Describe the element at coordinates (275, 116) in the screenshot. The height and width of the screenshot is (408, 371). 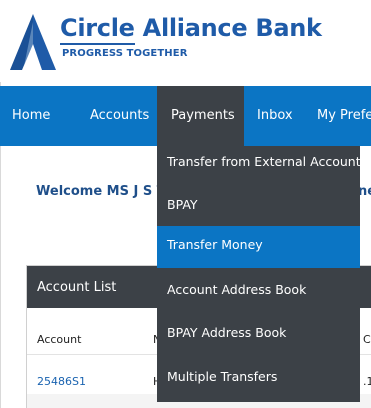
I see `nav-inbox: Inbox` at that location.